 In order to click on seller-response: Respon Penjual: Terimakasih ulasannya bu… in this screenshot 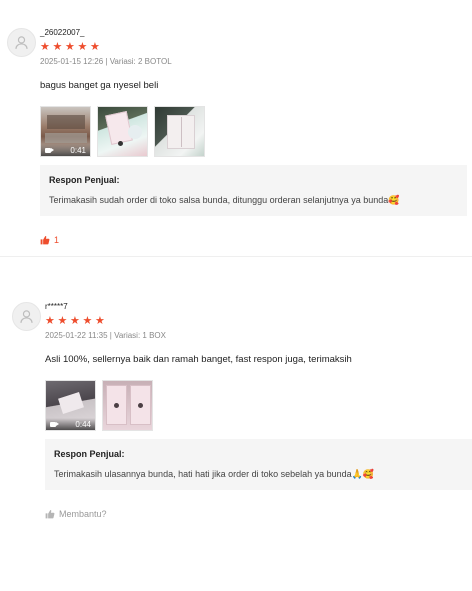, I will do `click(258, 464)`.